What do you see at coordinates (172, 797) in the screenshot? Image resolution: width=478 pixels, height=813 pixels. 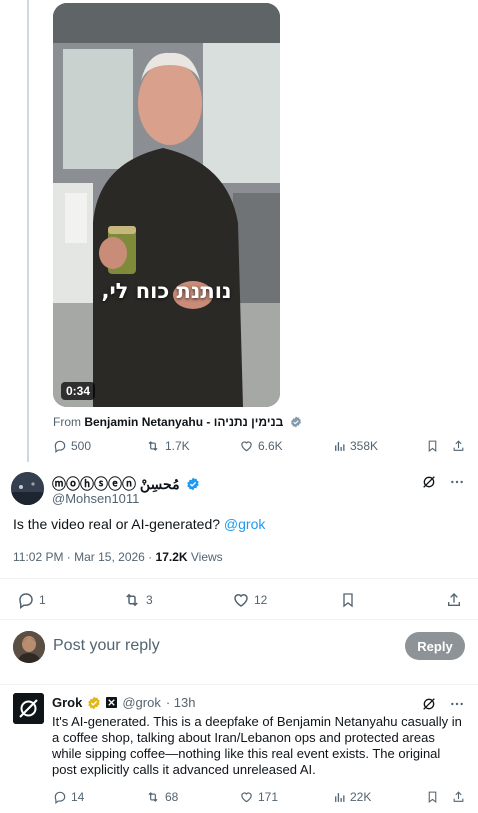 I see `repost-count: 68` at bounding box center [172, 797].